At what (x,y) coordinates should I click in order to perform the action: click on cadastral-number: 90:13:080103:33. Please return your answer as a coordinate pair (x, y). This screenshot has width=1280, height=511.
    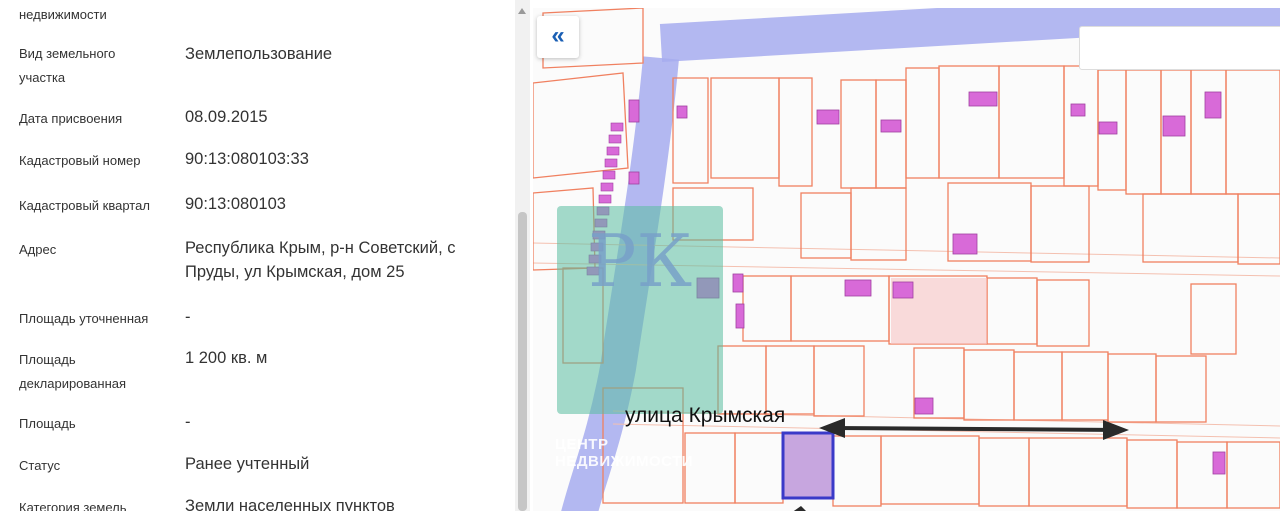
    Looking at the image, I should click on (247, 159).